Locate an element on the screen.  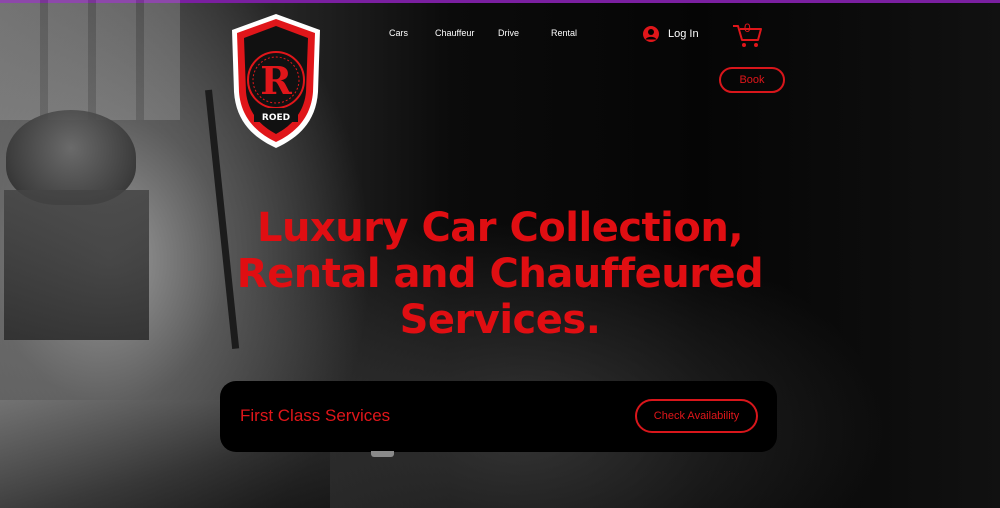
nav-item-drive: Drive is located at coordinates (508, 33).